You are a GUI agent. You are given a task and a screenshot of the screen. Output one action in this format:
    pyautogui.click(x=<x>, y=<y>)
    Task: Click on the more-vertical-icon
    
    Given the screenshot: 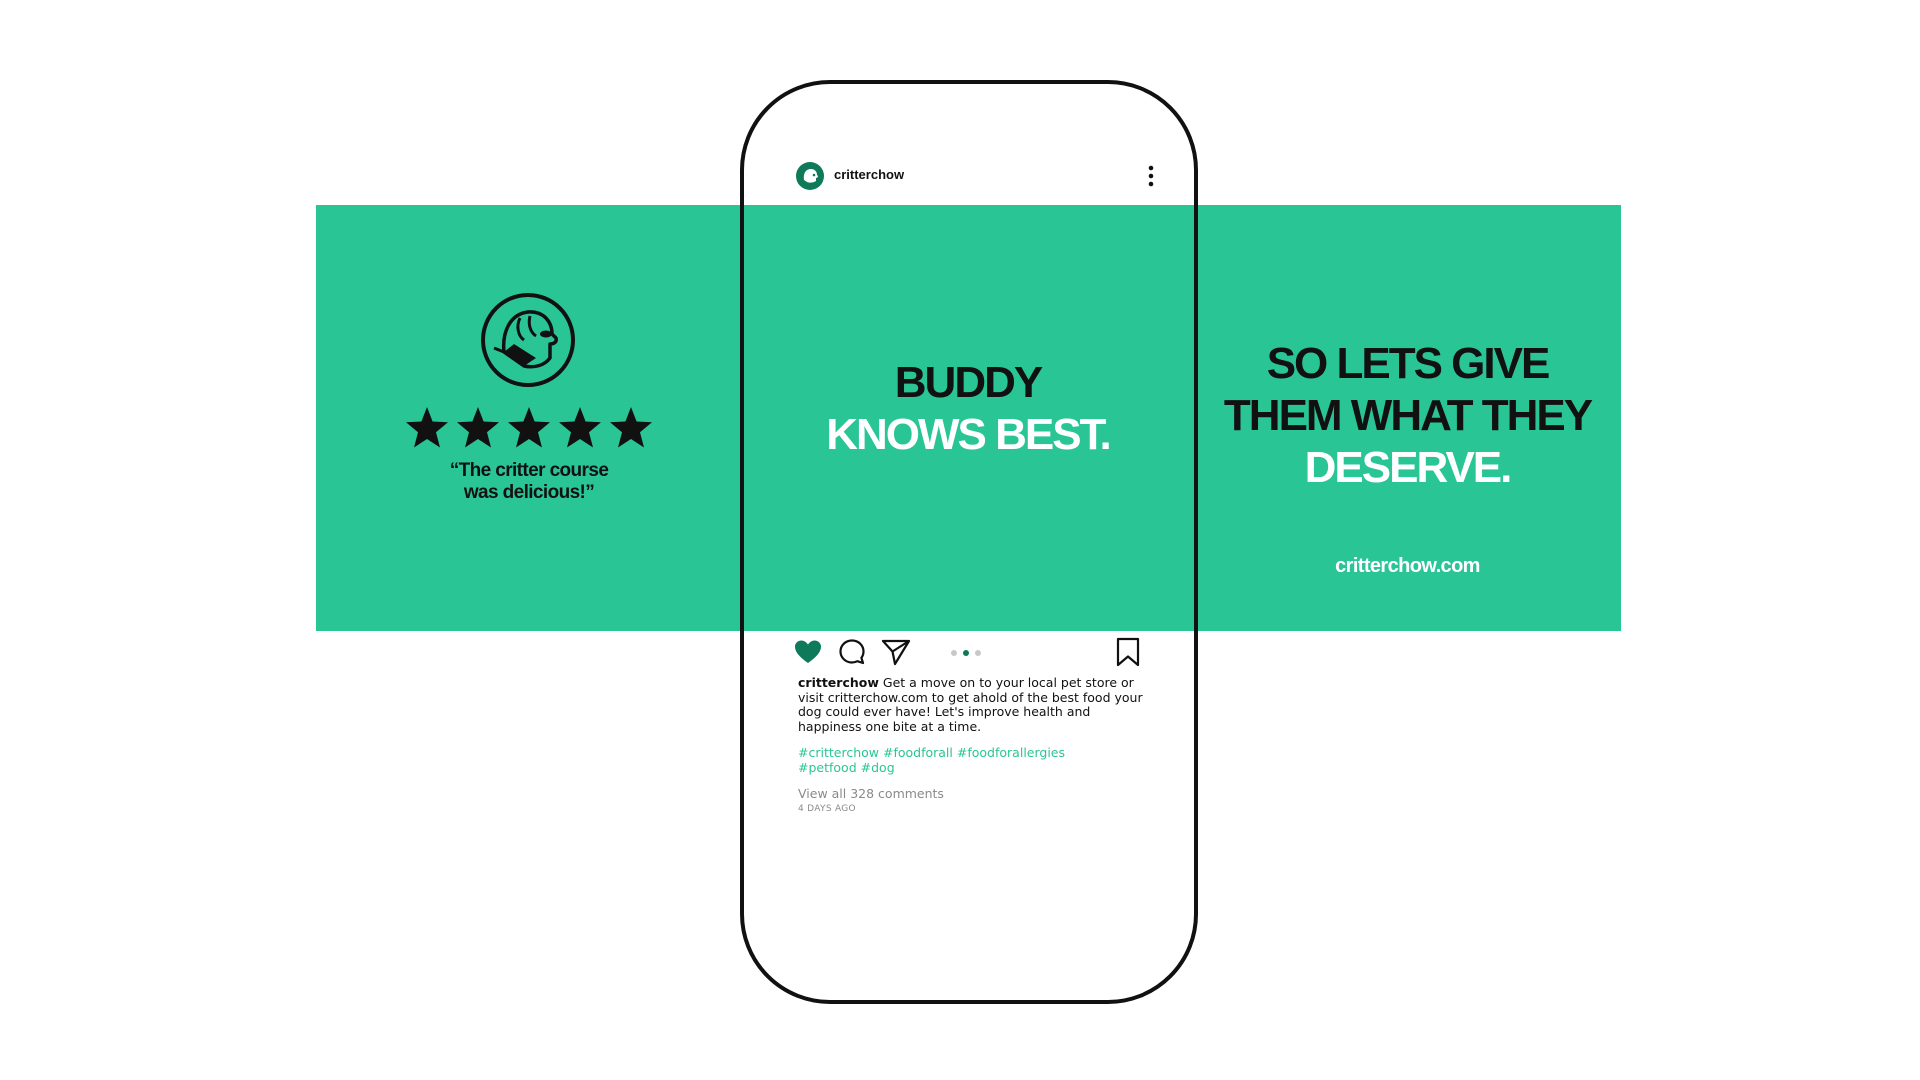 What is the action you would take?
    pyautogui.click(x=1151, y=176)
    